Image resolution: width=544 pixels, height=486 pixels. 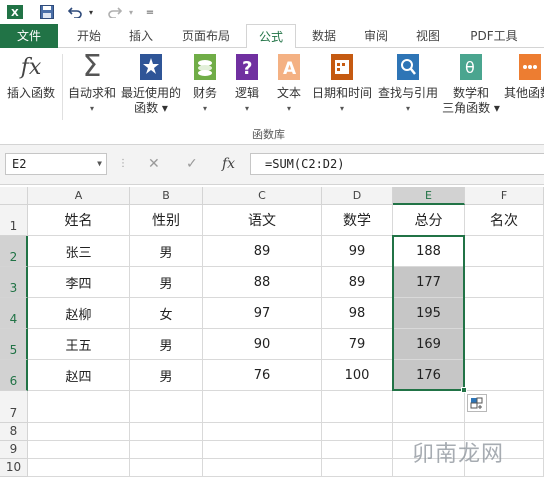 What do you see at coordinates (79, 432) in the screenshot?
I see `cell-a8` at bounding box center [79, 432].